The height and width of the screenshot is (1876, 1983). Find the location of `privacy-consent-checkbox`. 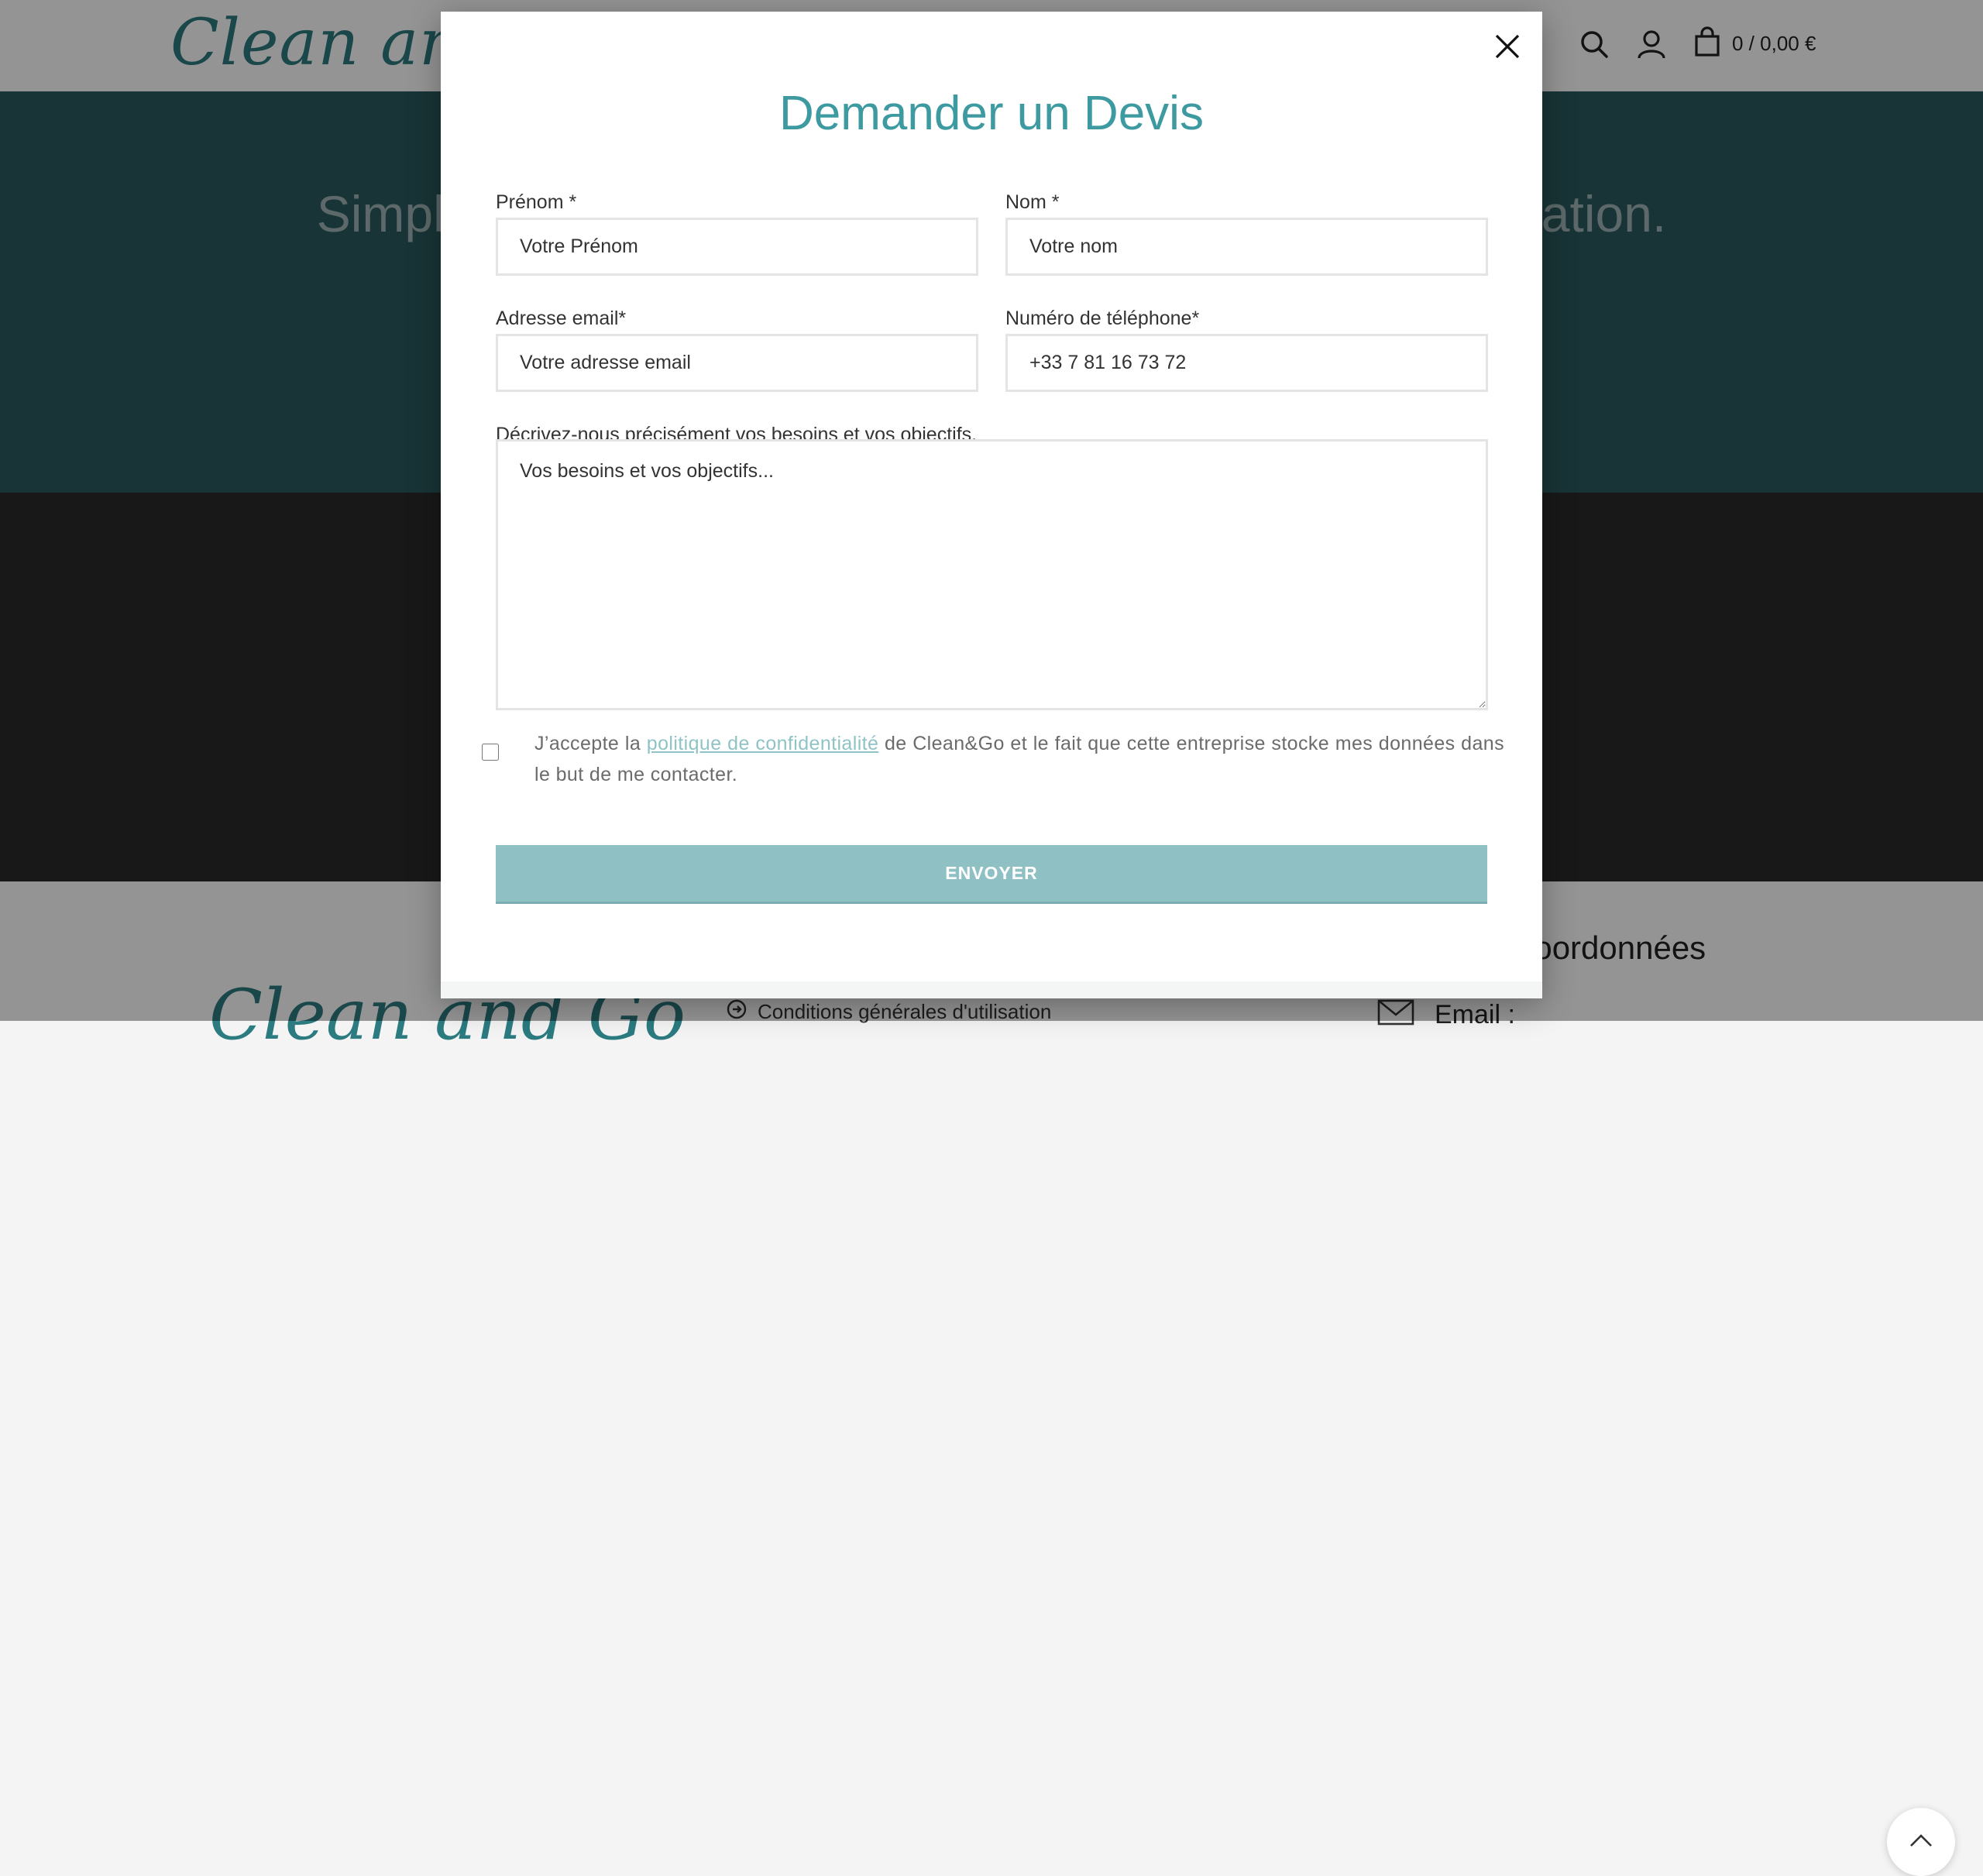

privacy-consent-checkbox is located at coordinates (490, 752).